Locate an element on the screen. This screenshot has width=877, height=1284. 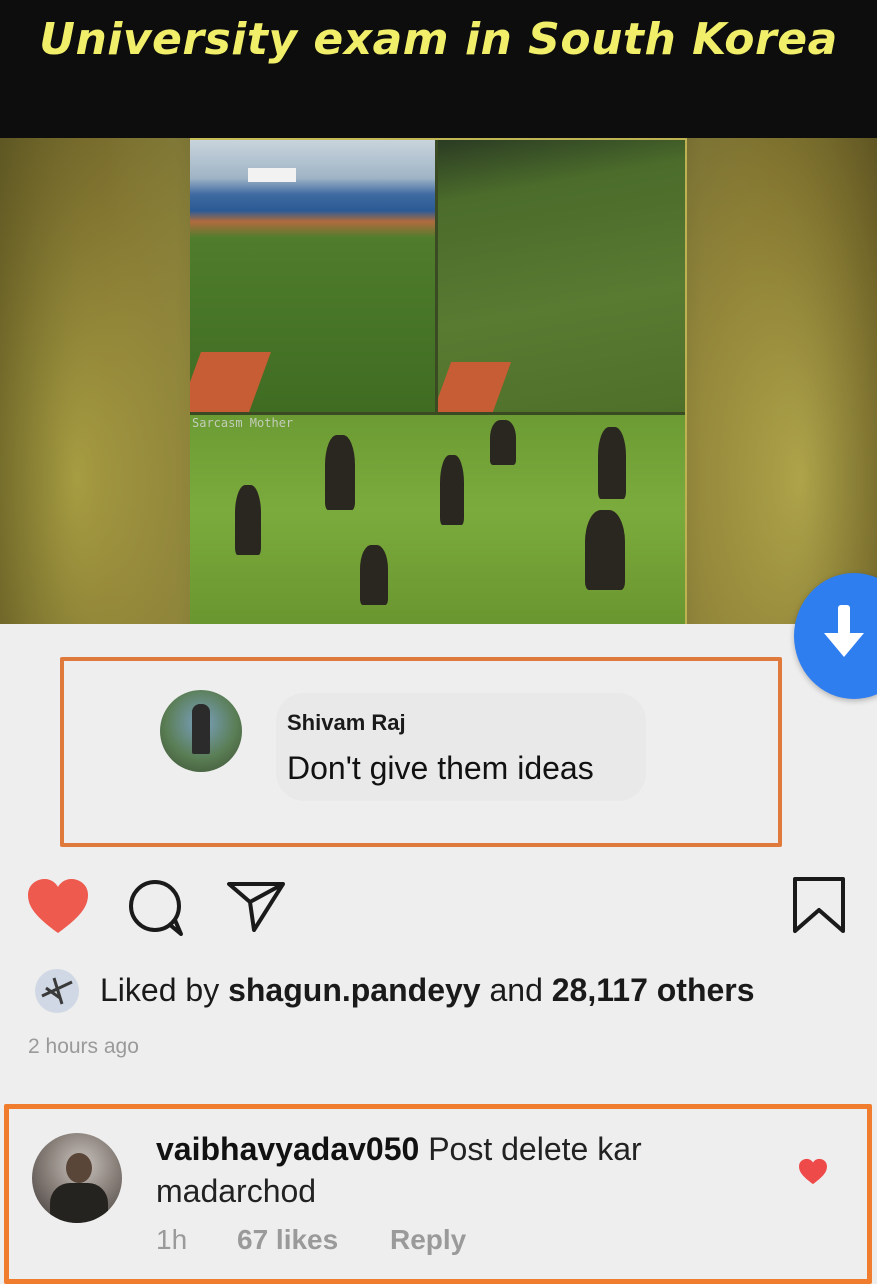
bookmark-icon is located at coordinates (819, 905).